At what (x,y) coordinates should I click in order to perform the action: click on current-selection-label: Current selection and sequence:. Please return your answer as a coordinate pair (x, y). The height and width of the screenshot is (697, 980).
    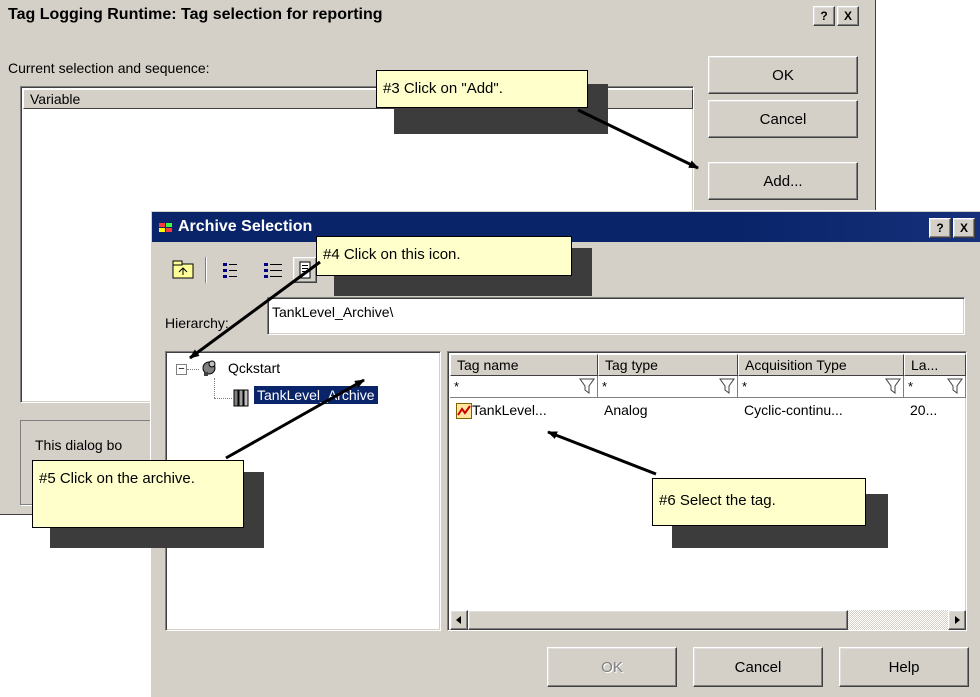
    Looking at the image, I should click on (109, 68).